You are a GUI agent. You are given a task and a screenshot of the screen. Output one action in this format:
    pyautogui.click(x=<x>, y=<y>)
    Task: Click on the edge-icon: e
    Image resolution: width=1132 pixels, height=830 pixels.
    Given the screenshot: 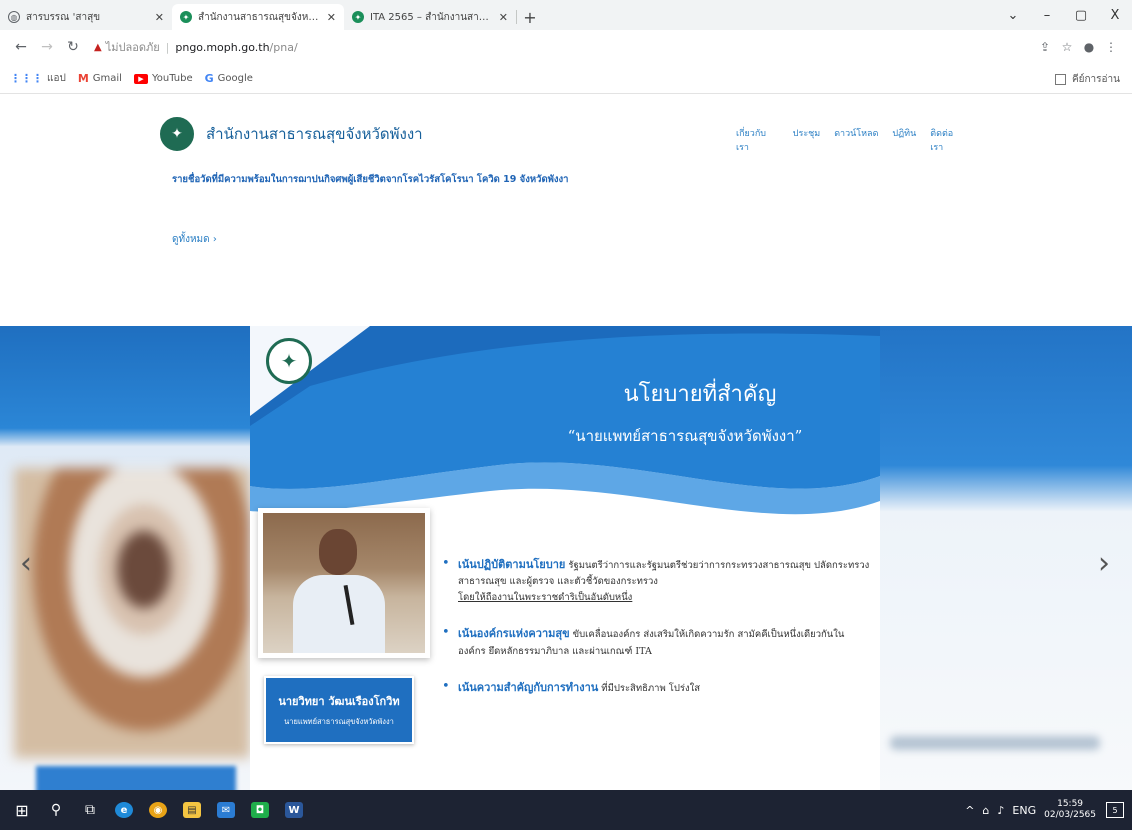 What is the action you would take?
    pyautogui.click(x=124, y=810)
    